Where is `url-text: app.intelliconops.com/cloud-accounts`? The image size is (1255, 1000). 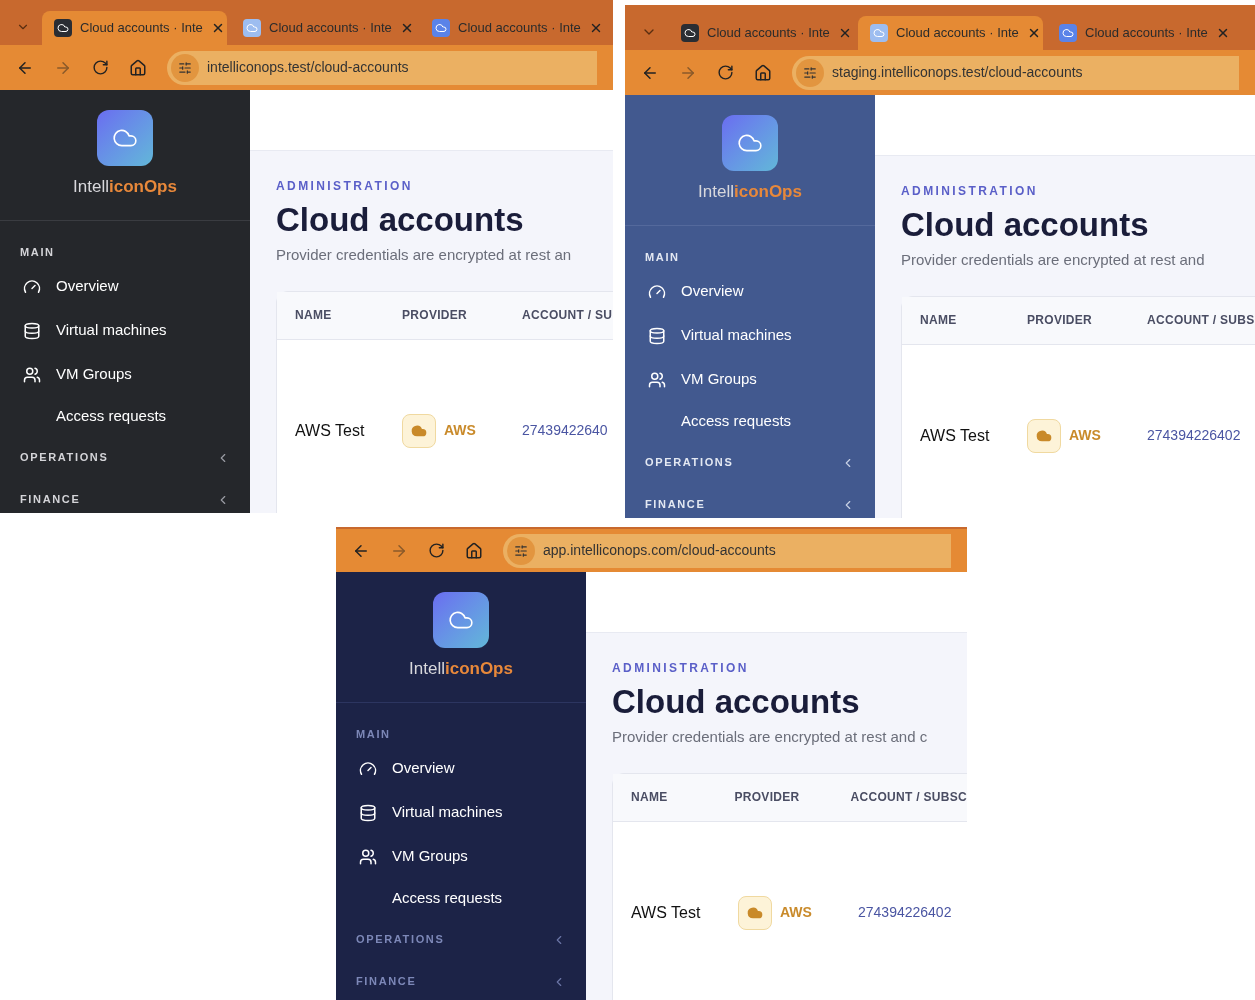 url-text: app.intelliconops.com/cloud-accounts is located at coordinates (659, 550).